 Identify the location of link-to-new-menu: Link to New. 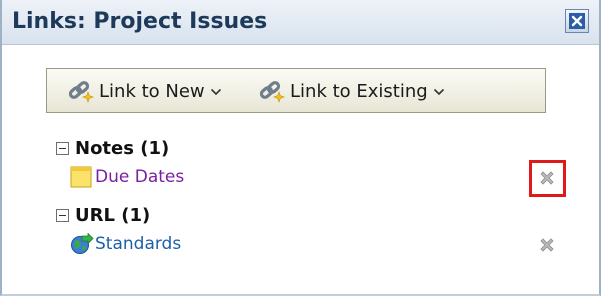
(144, 91).